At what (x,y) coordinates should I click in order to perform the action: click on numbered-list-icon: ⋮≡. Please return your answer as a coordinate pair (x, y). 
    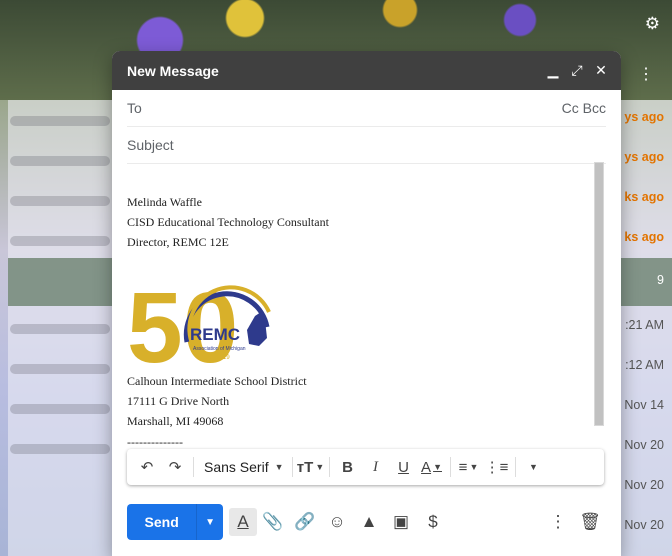
    Looking at the image, I should click on (497, 467).